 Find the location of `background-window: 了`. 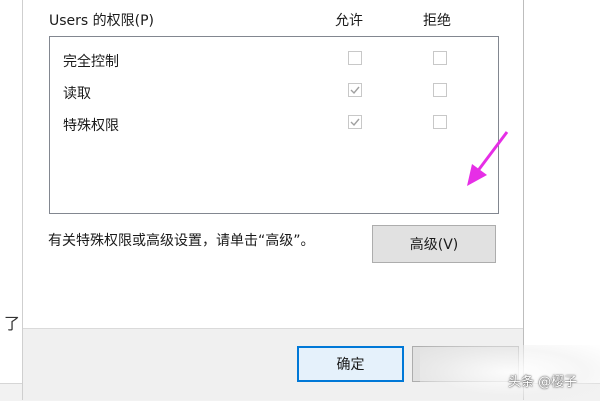

background-window: 了 is located at coordinates (11, 200).